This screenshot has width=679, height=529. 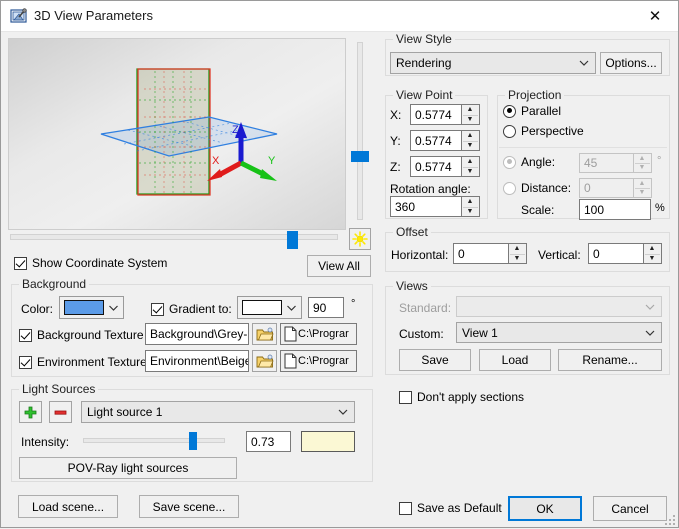 I want to click on background-texture-checkbox: Background Texture, so click(x=81, y=335).